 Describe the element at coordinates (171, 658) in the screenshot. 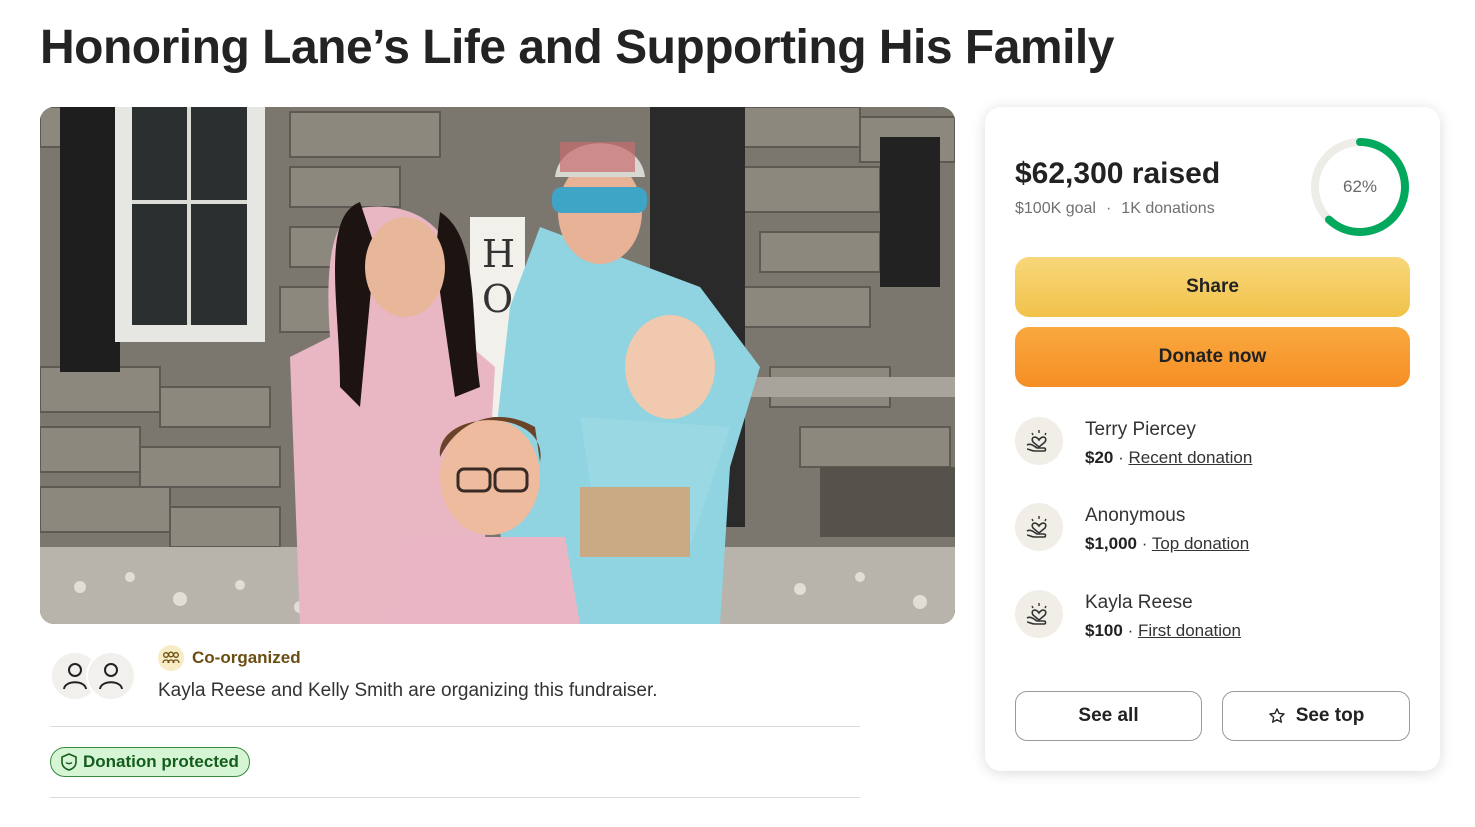

I see `group-icon` at that location.